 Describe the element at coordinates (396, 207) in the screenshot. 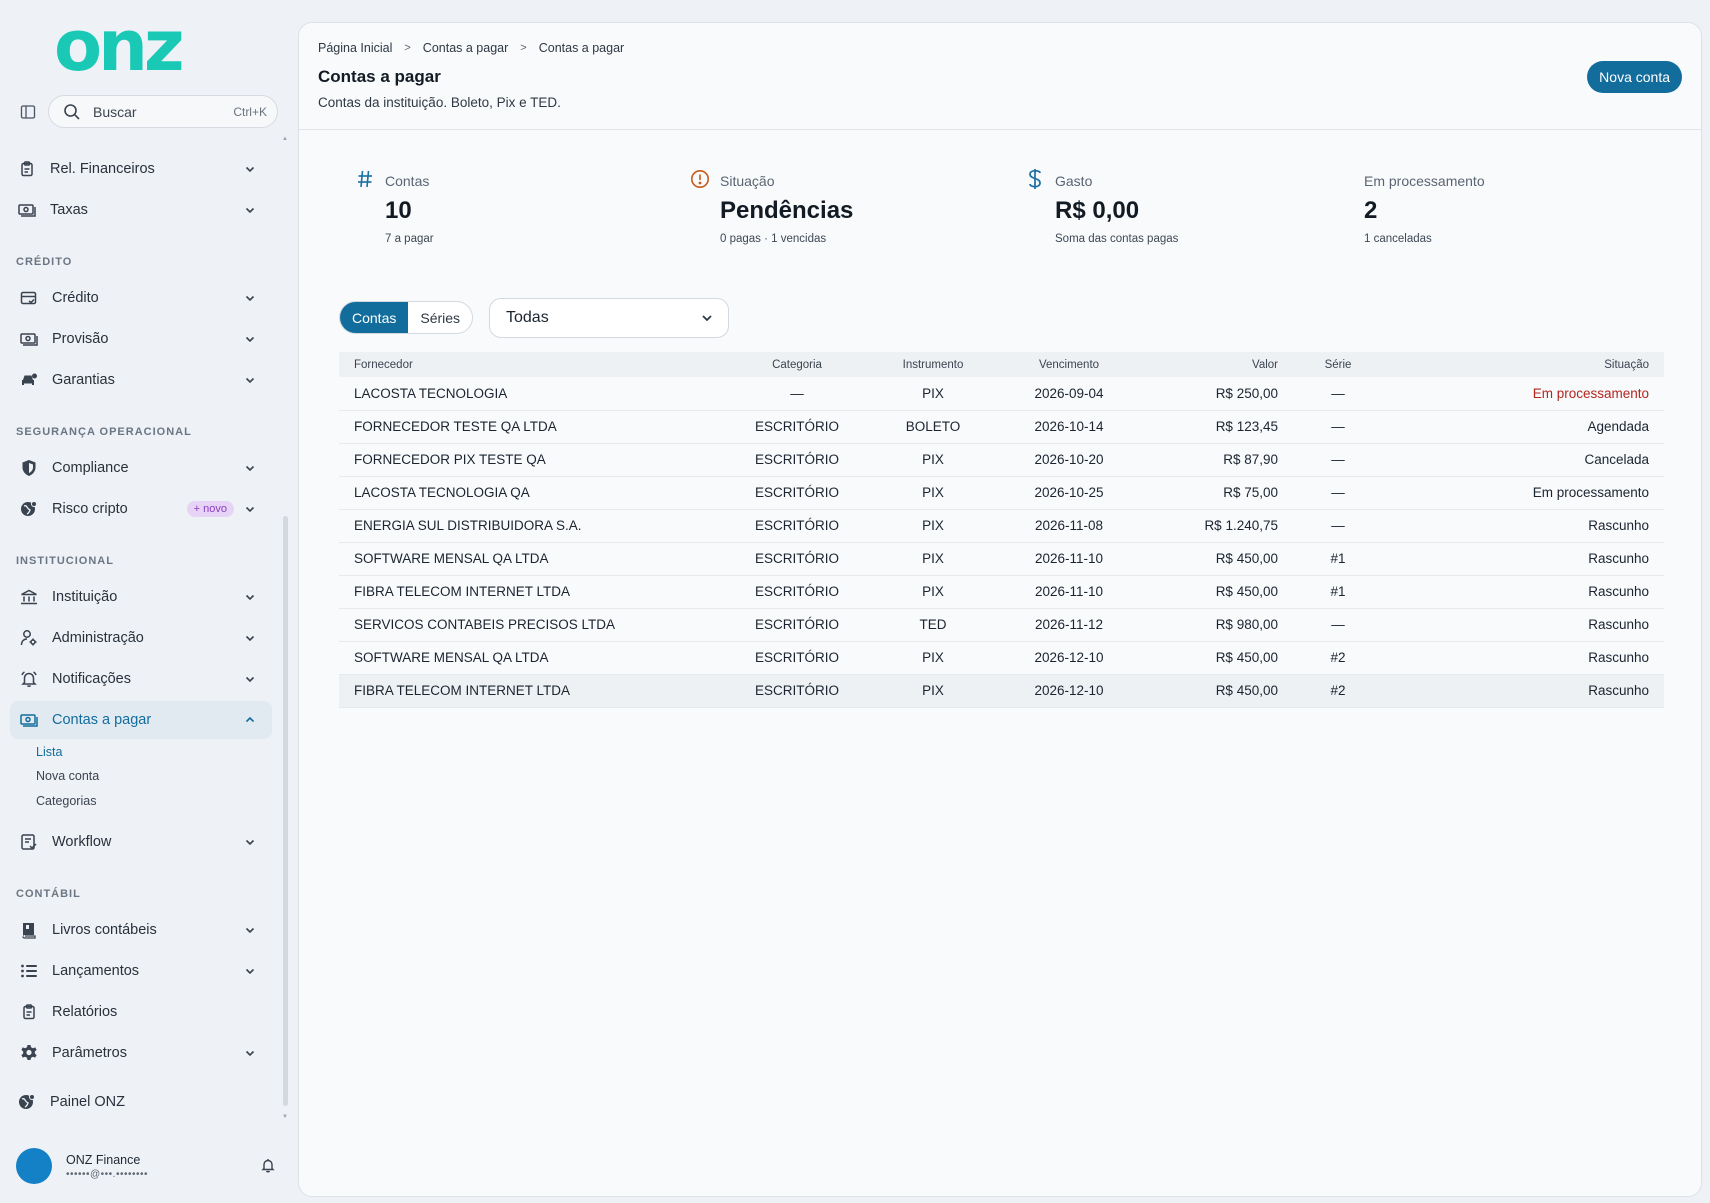

I see `stat-contas: Contas 10 7 a pagar` at that location.